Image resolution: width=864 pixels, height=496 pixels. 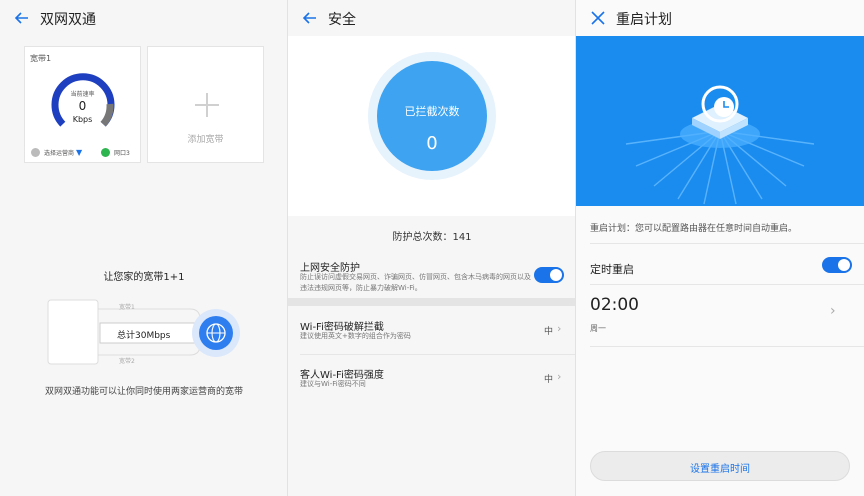 I want to click on reboot-time: 02:00, so click(x=614, y=305).